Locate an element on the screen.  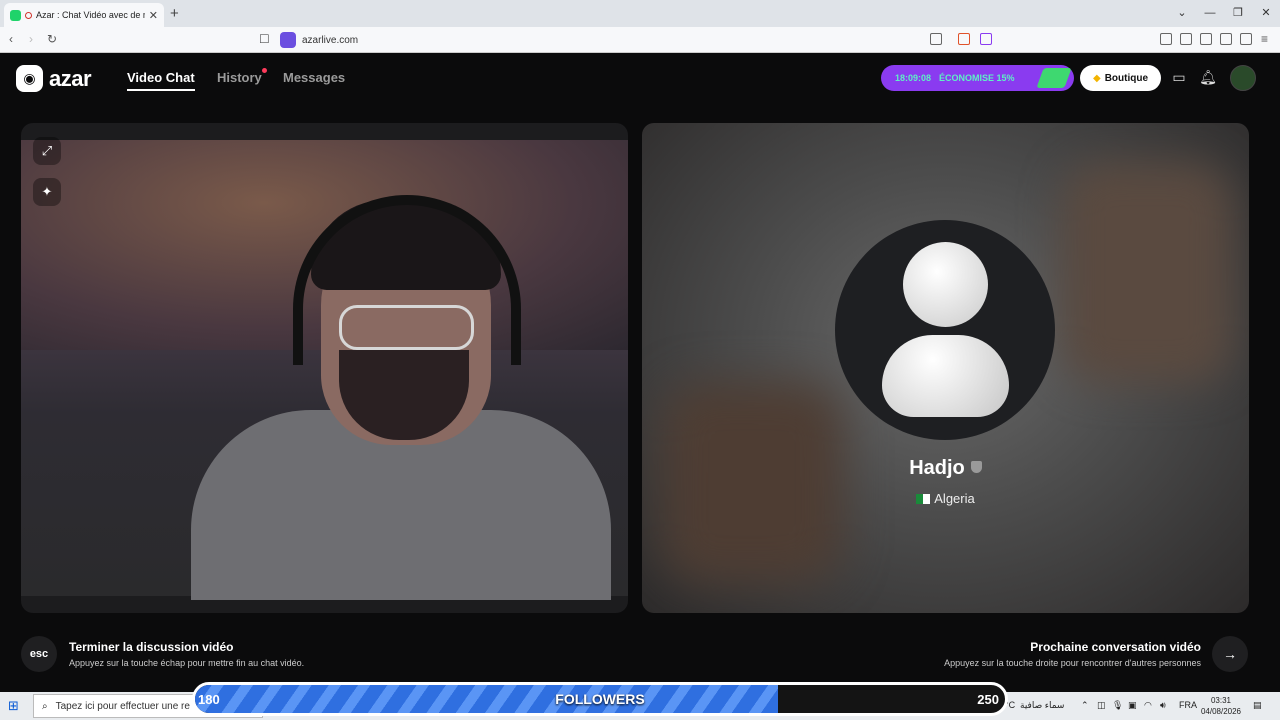
verified-shield-icon is located at coordinates (976, 467).